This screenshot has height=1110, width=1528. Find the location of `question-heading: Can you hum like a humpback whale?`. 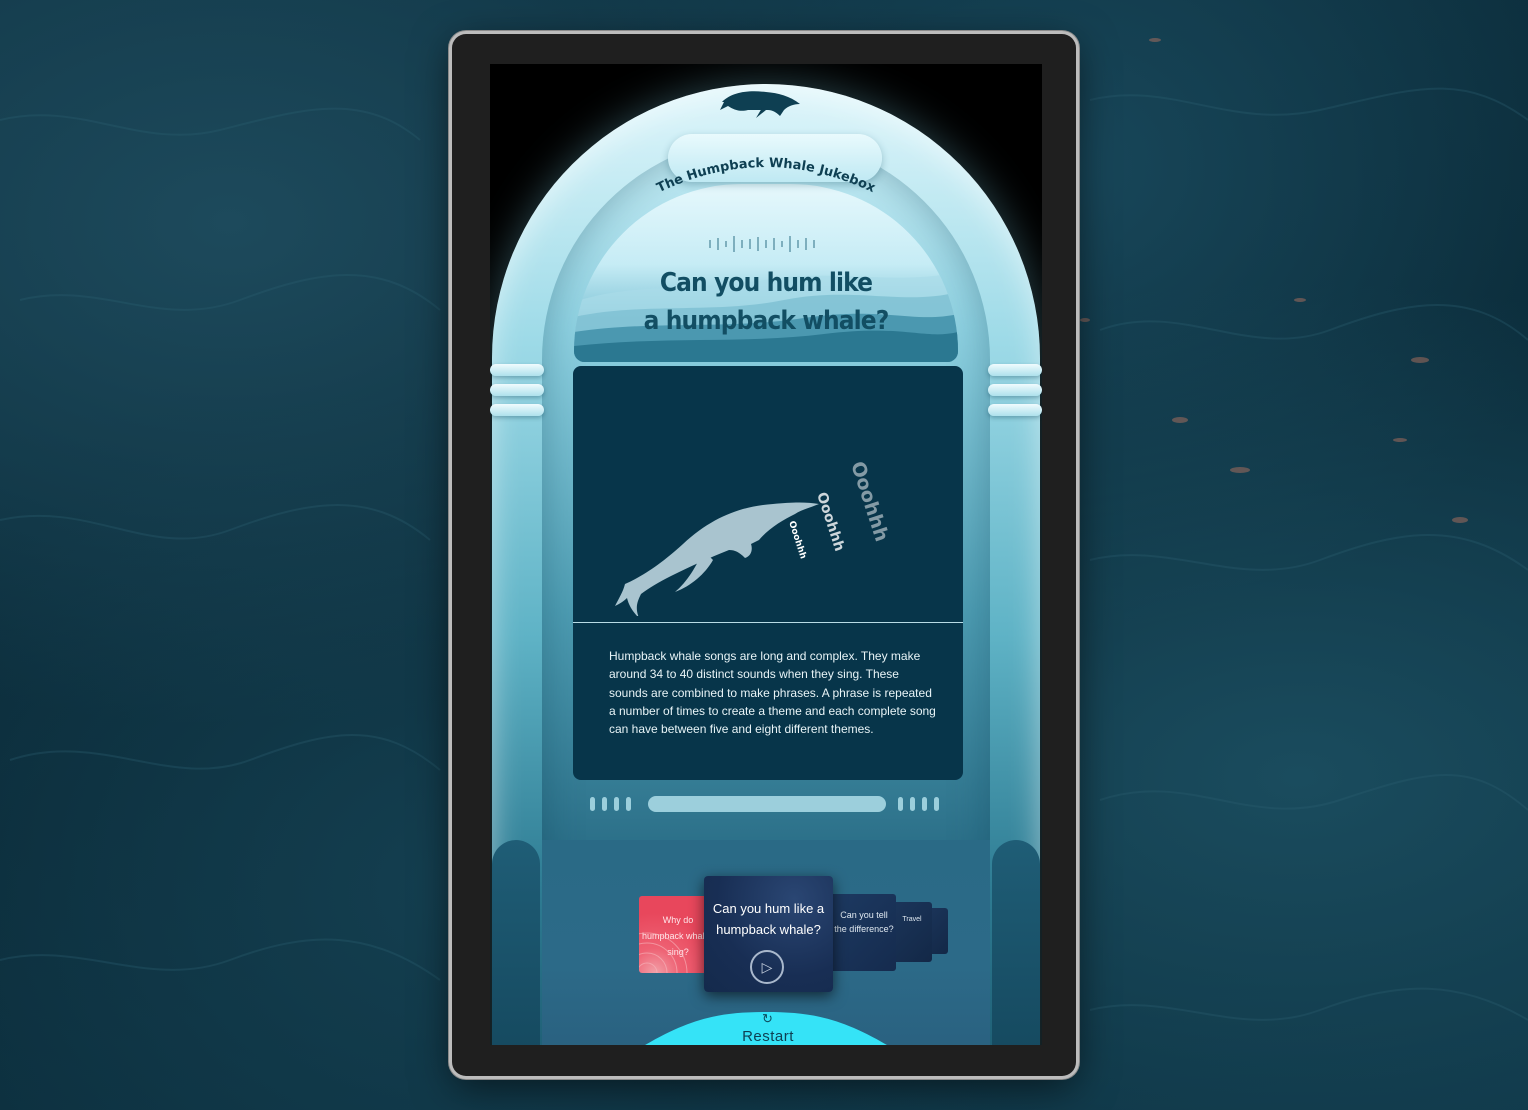

question-heading: Can you hum like a humpback whale? is located at coordinates (766, 302).